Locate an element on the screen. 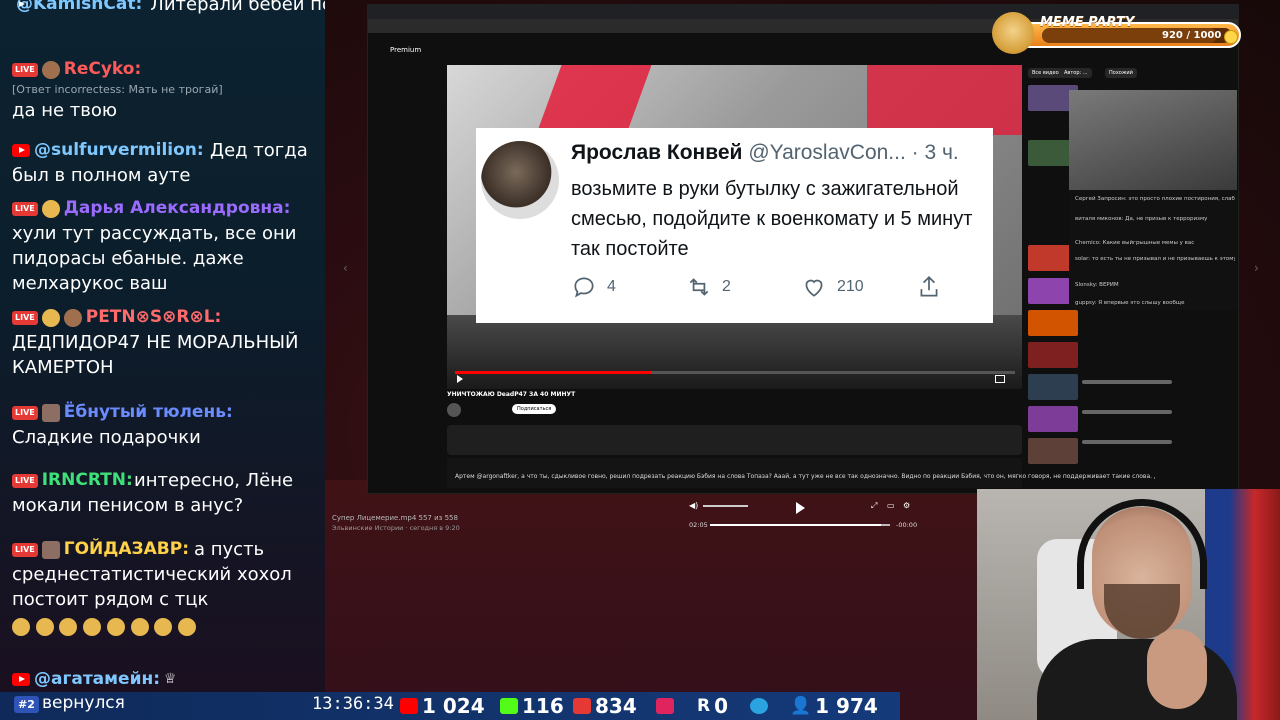 The image size is (1280, 720). fullscreen-icon is located at coordinates (1000, 379).